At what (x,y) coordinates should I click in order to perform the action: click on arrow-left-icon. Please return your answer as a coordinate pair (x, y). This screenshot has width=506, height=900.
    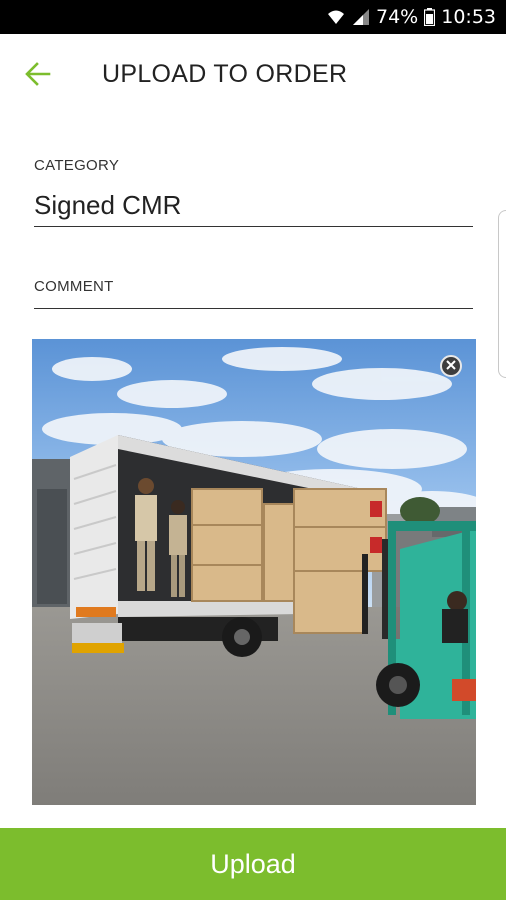
    Looking at the image, I should click on (38, 76).